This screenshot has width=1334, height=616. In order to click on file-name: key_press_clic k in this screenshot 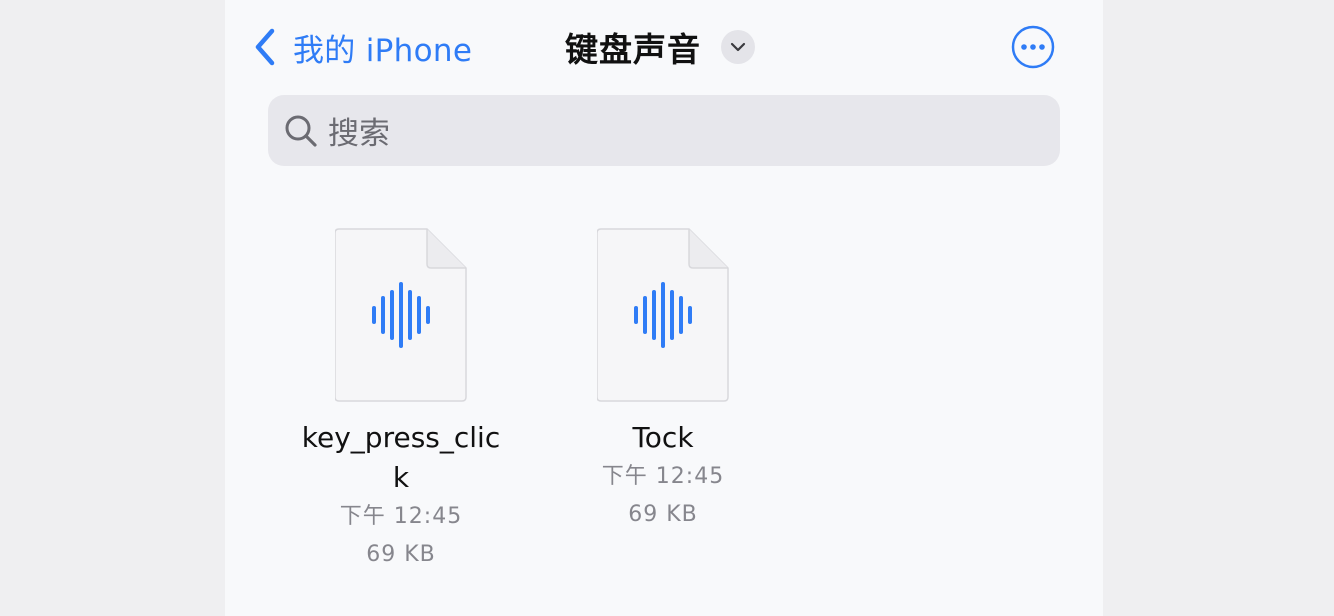, I will do `click(401, 457)`.